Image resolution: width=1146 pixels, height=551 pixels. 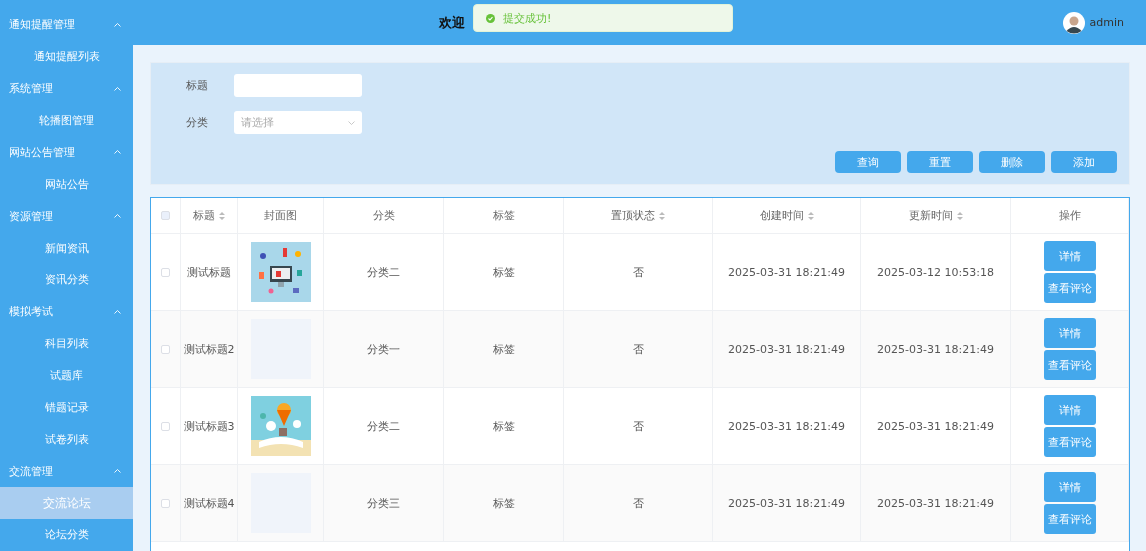 What do you see at coordinates (66, 184) in the screenshot?
I see `menu-item: 网站公告` at bounding box center [66, 184].